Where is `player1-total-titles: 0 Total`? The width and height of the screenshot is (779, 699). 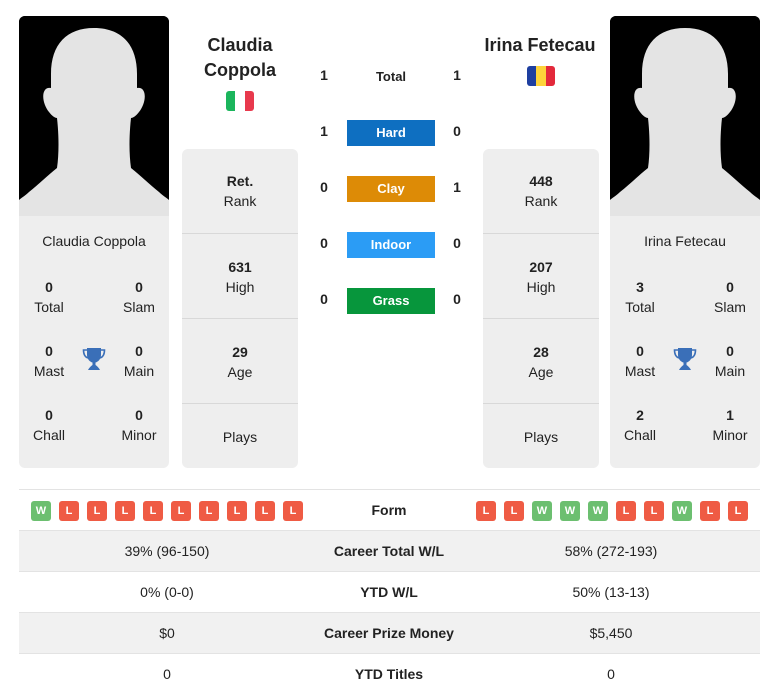 player1-total-titles: 0 Total is located at coordinates (49, 297).